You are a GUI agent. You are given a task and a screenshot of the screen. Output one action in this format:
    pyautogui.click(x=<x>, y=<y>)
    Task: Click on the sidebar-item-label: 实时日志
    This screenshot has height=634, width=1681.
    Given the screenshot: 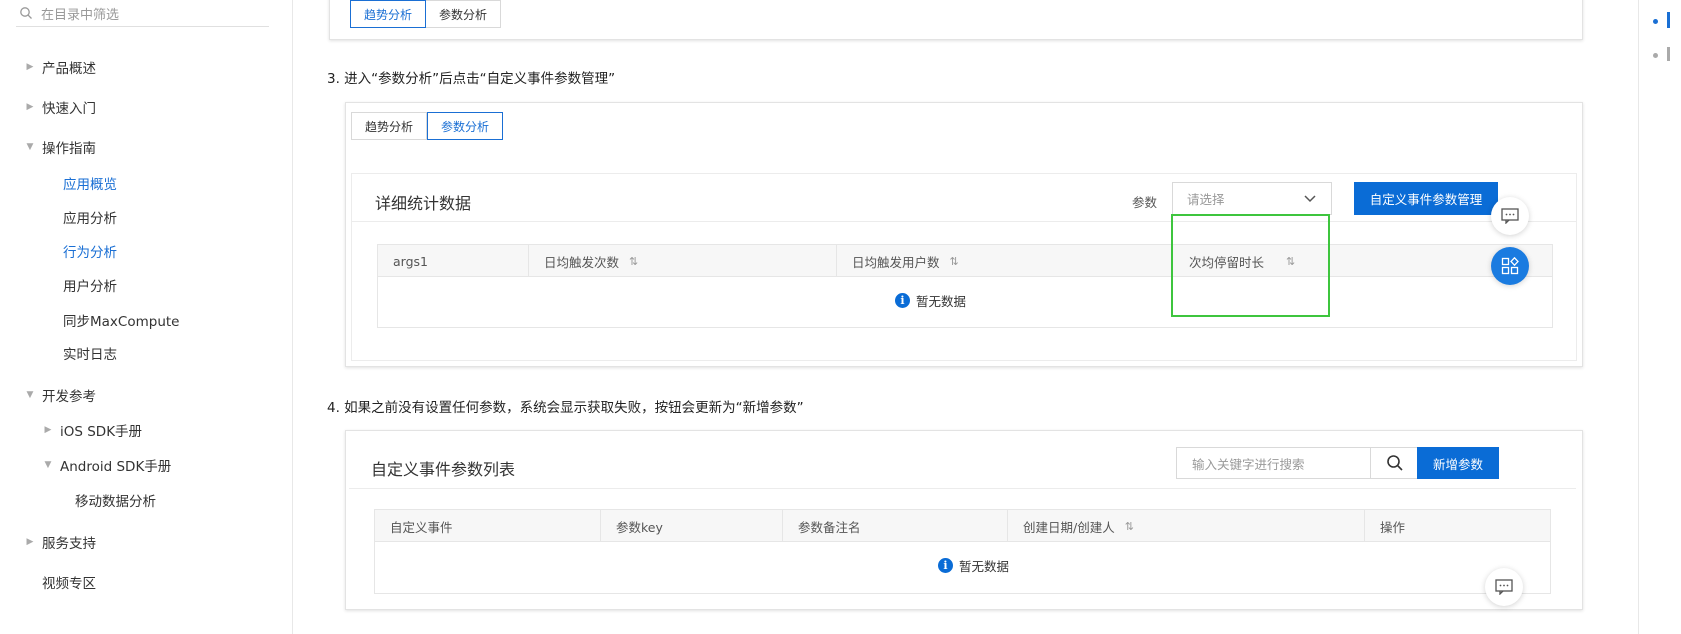 What is the action you would take?
    pyautogui.click(x=90, y=355)
    